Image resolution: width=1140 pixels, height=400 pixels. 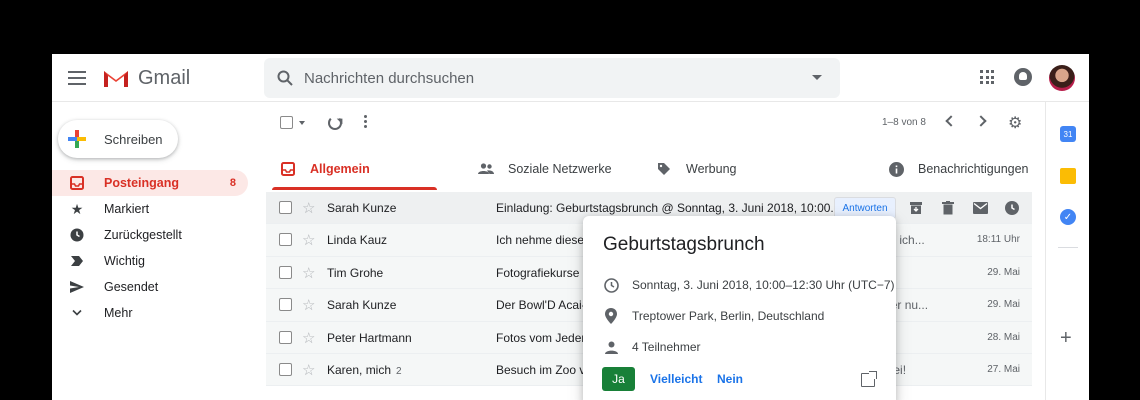 What do you see at coordinates (364, 369) in the screenshot?
I see `email-sender: Karen, mich 2` at bounding box center [364, 369].